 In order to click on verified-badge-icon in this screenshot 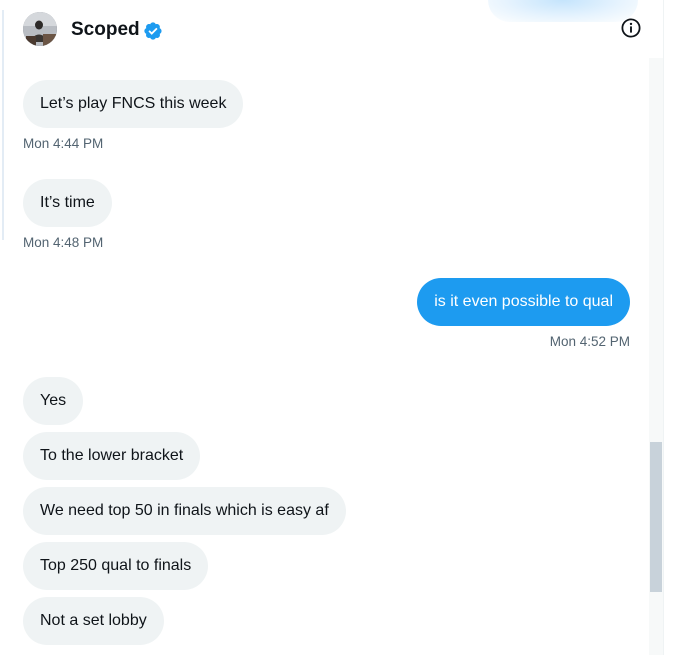, I will do `click(153, 31)`.